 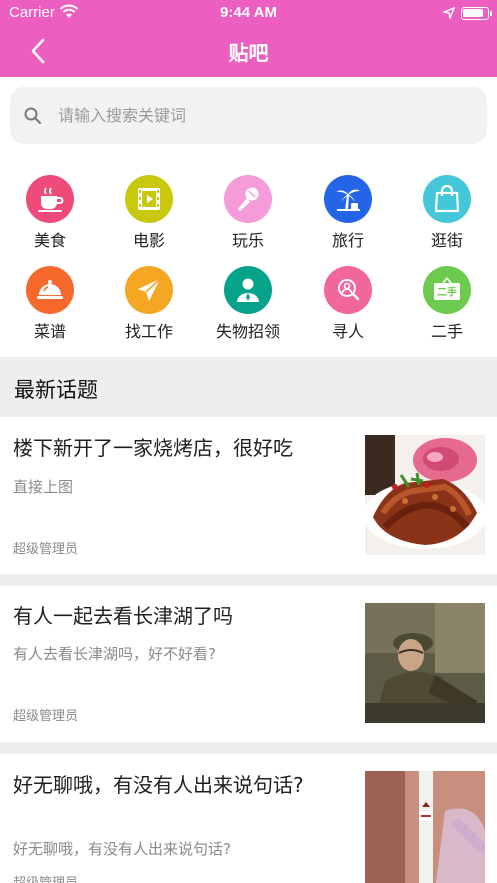 What do you see at coordinates (348, 199) in the screenshot?
I see `palm-tree-icon` at bounding box center [348, 199].